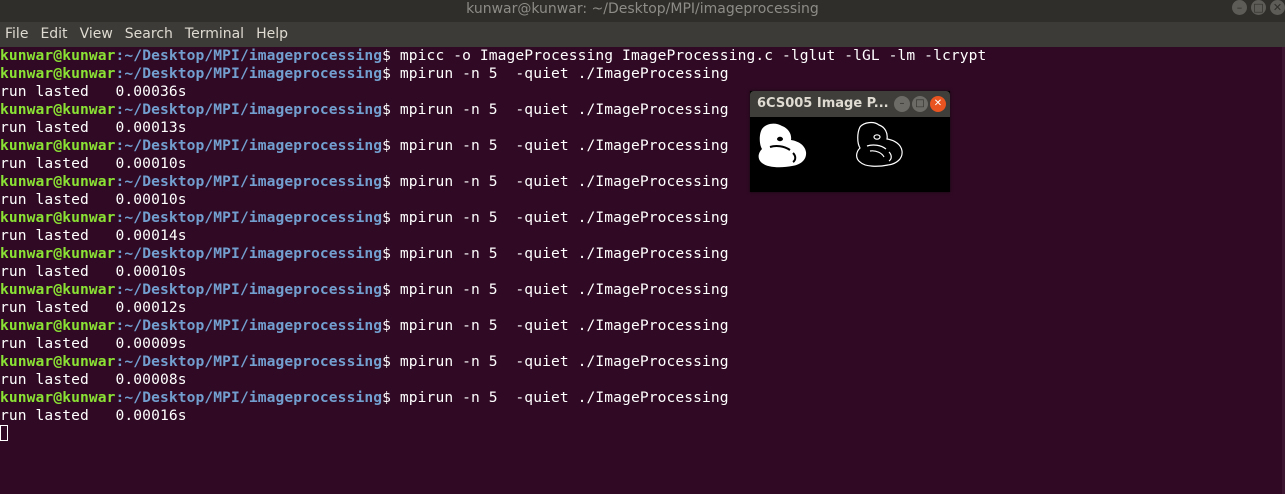  Describe the element at coordinates (93, 343) in the screenshot. I see `terminal-output-line: run lasted 0.00009s` at that location.